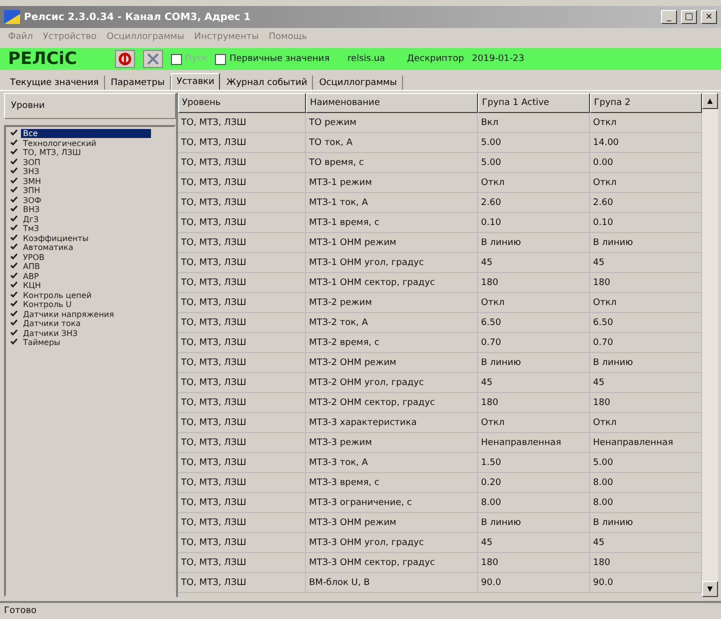 The width and height of the screenshot is (721, 619). I want to click on table-cell: 0.20, so click(534, 483).